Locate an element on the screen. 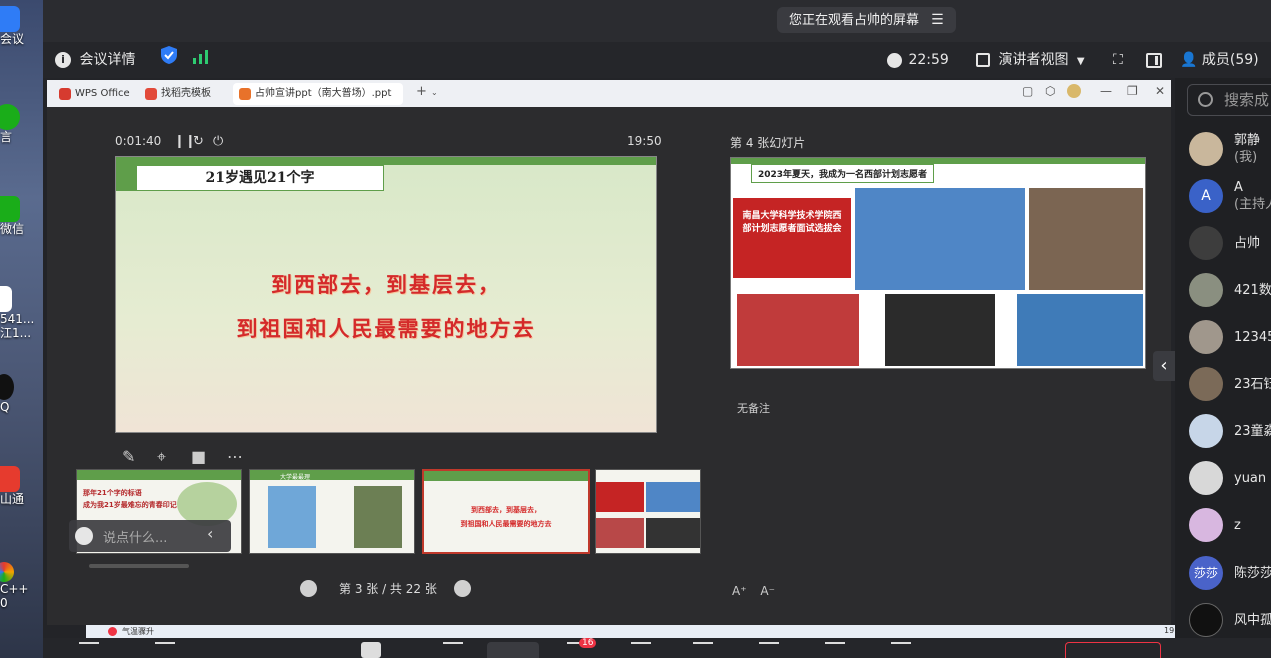 This screenshot has height=658, width=1271. members-button: 👤 成员(59) is located at coordinates (1219, 60).